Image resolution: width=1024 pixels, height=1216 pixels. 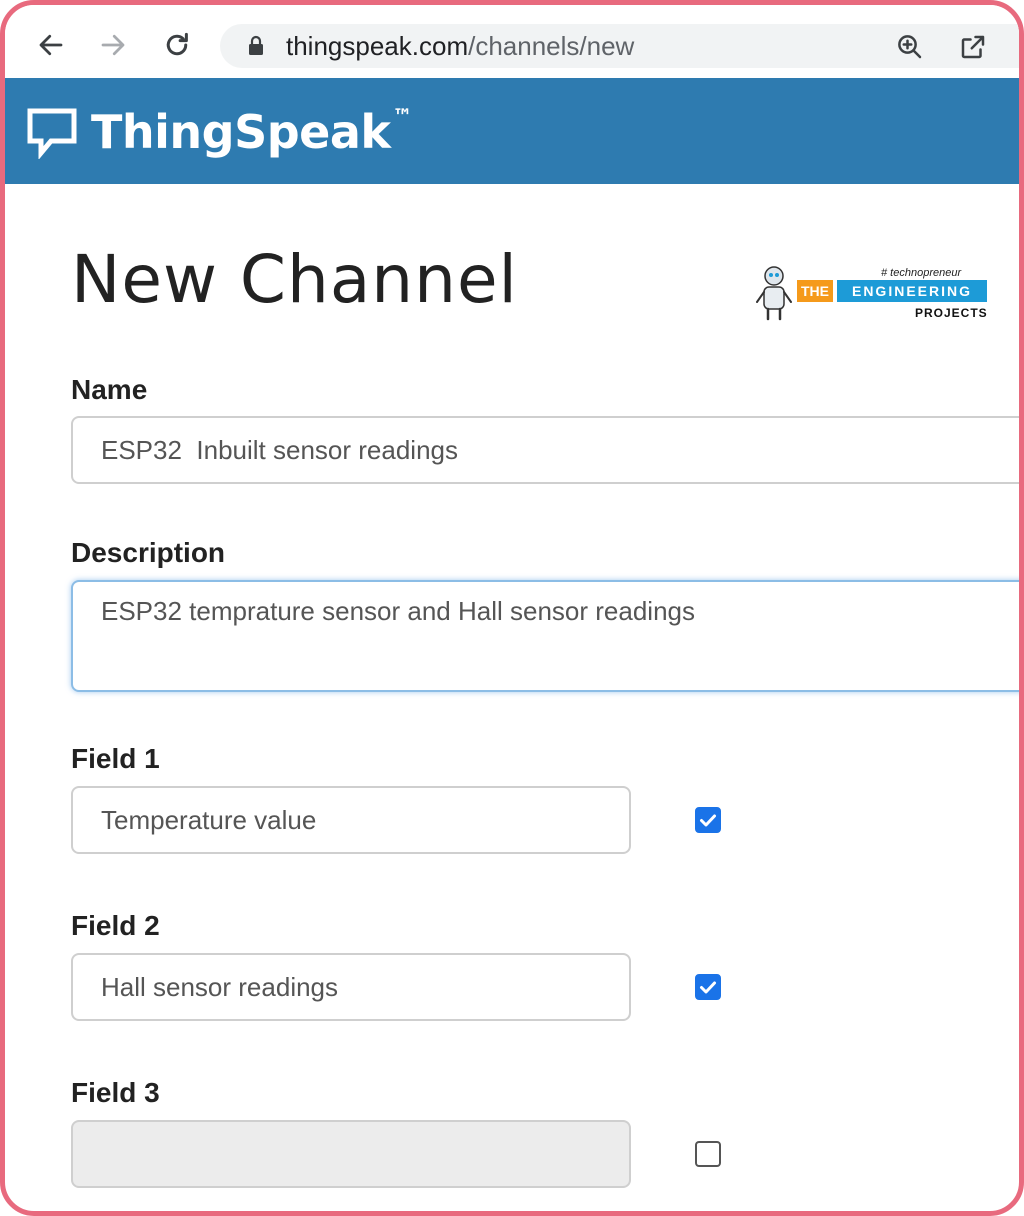 What do you see at coordinates (912, 291) in the screenshot?
I see `watermark-engineering: ENGINEERING` at bounding box center [912, 291].